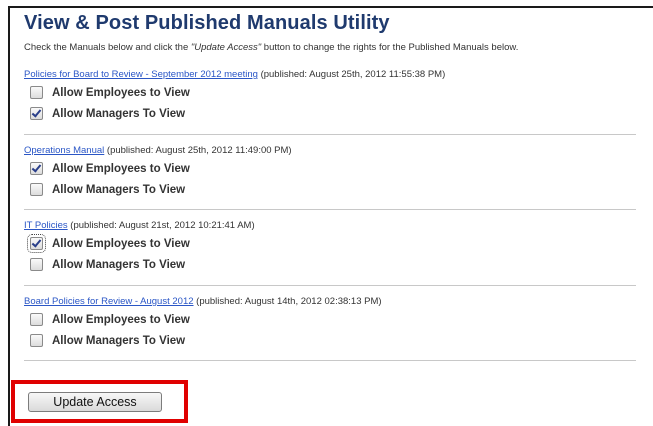 The image size is (653, 426). Describe the element at coordinates (95, 402) in the screenshot. I see `update-access-button: Update Access` at that location.